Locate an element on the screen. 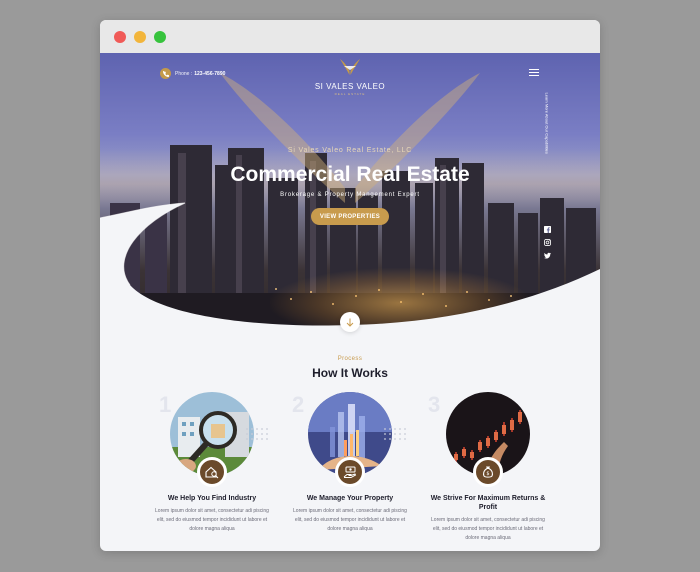 Image resolution: width=700 pixels, height=572 pixels. twitter-icon is located at coordinates (547, 255).